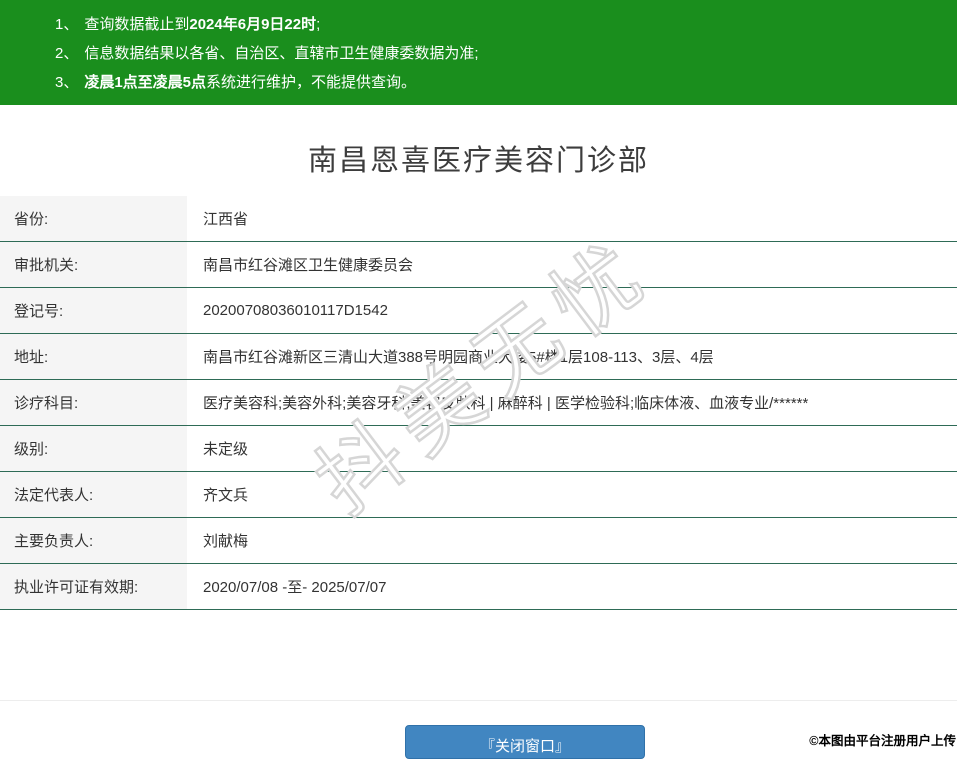  I want to click on footer-divider, so click(478, 700).